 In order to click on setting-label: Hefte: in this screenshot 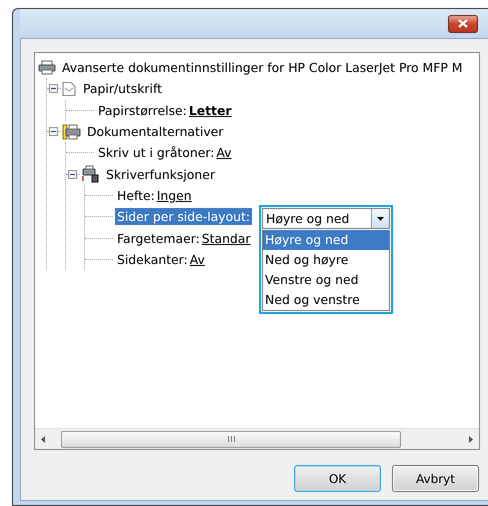, I will do `click(136, 195)`.